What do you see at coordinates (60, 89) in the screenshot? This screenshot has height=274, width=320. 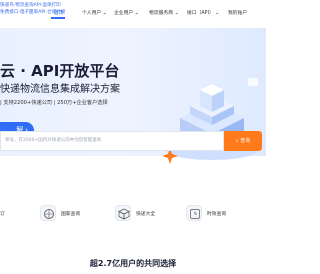 I see `hero-subtitle: 快递物流信息集成解决方案` at bounding box center [60, 89].